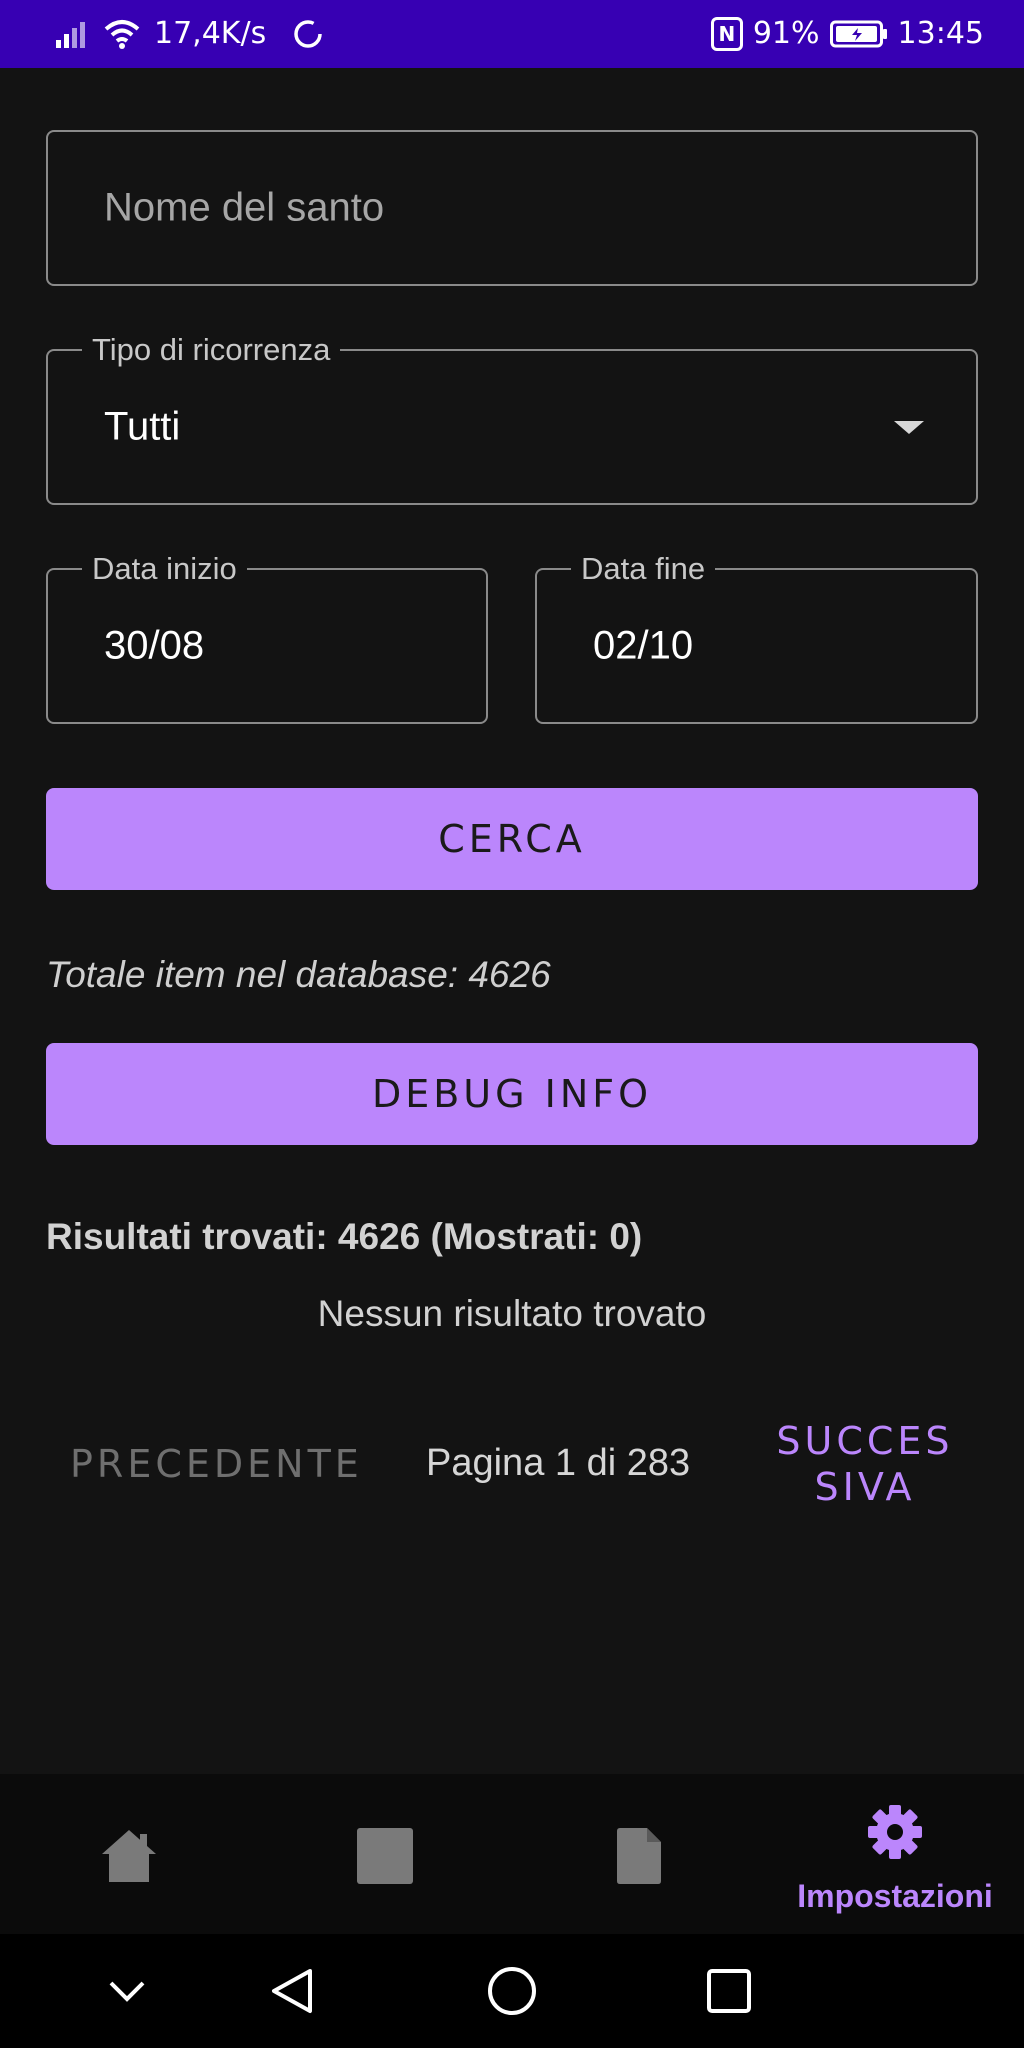 This screenshot has width=1024, height=2048. What do you see at coordinates (70, 35) in the screenshot?
I see `signal-icon` at bounding box center [70, 35].